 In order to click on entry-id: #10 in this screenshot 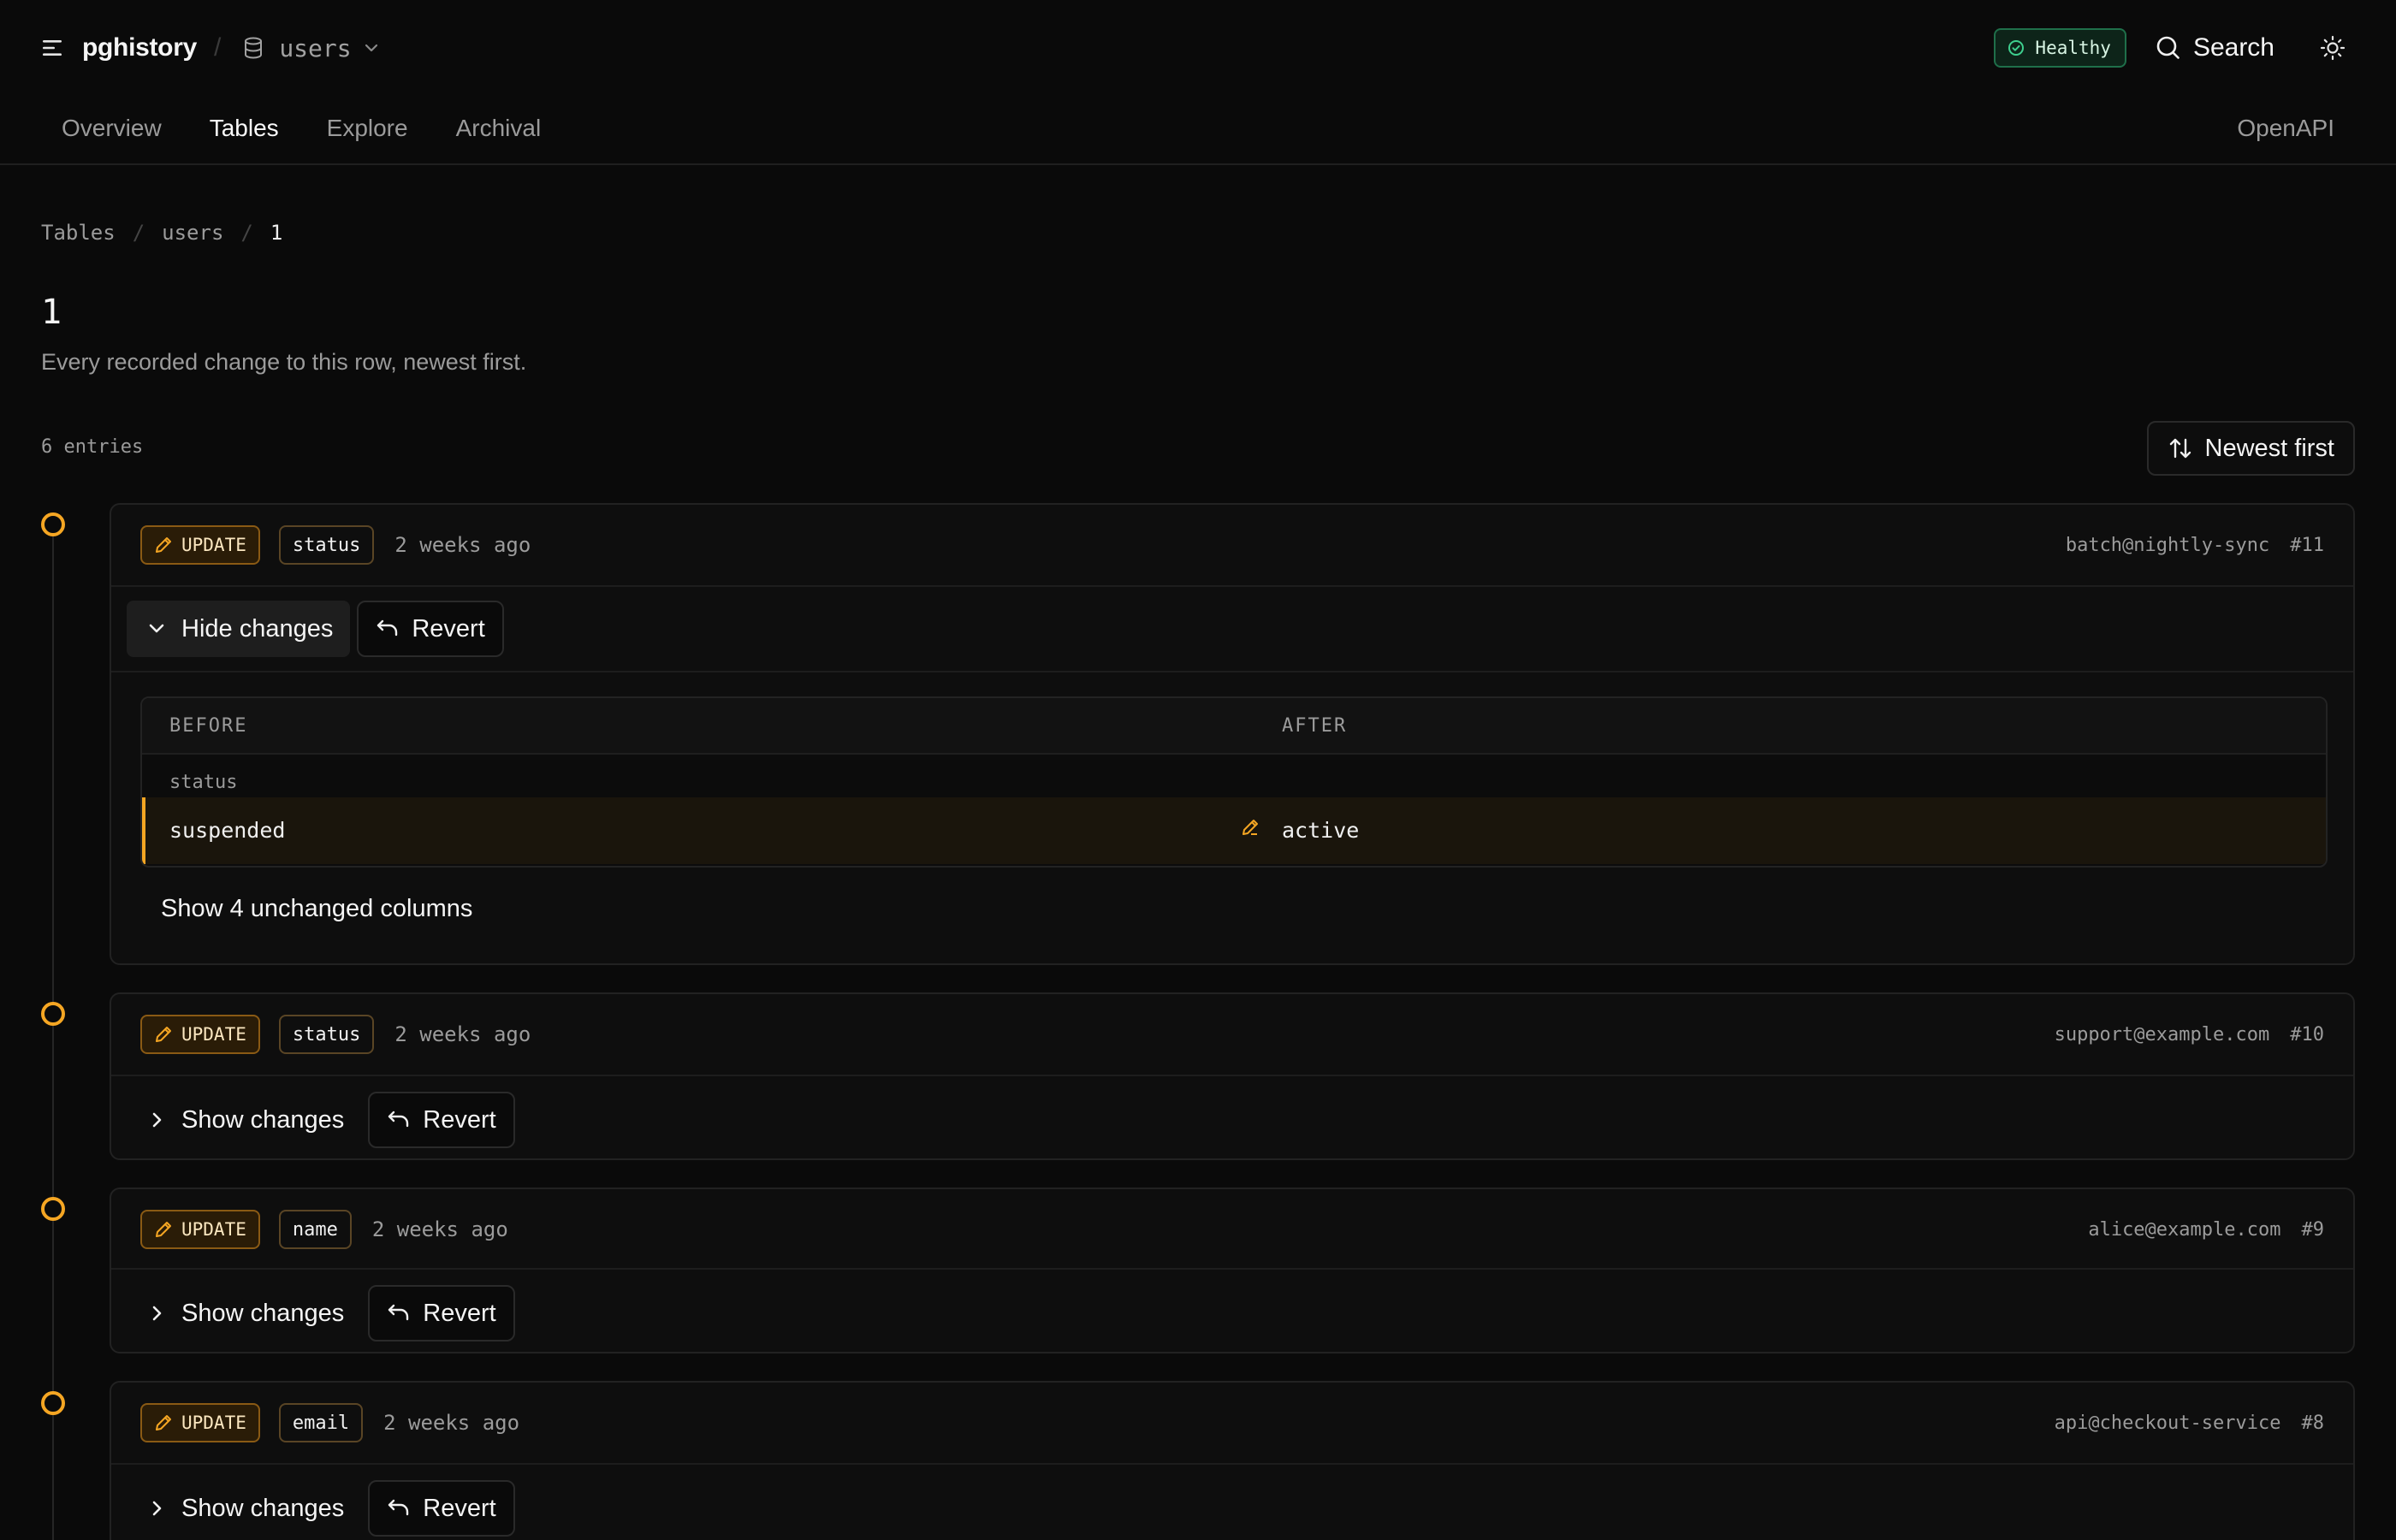, I will do `click(2307, 1034)`.